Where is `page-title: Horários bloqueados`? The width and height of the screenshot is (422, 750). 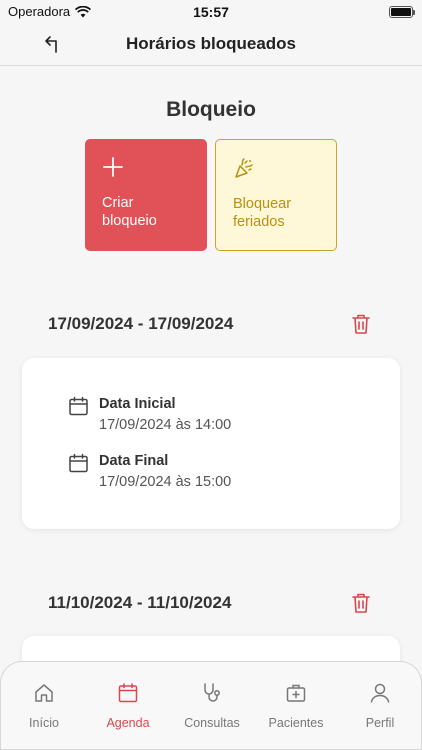
page-title: Horários bloqueados is located at coordinates (211, 43).